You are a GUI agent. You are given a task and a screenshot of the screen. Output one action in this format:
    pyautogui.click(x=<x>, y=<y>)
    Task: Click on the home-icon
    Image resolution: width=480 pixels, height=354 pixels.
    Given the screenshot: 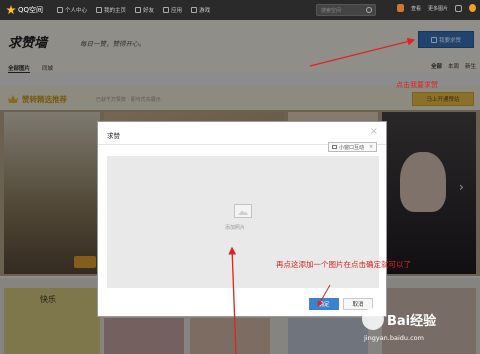 What is the action you would take?
    pyautogui.click(x=99, y=10)
    